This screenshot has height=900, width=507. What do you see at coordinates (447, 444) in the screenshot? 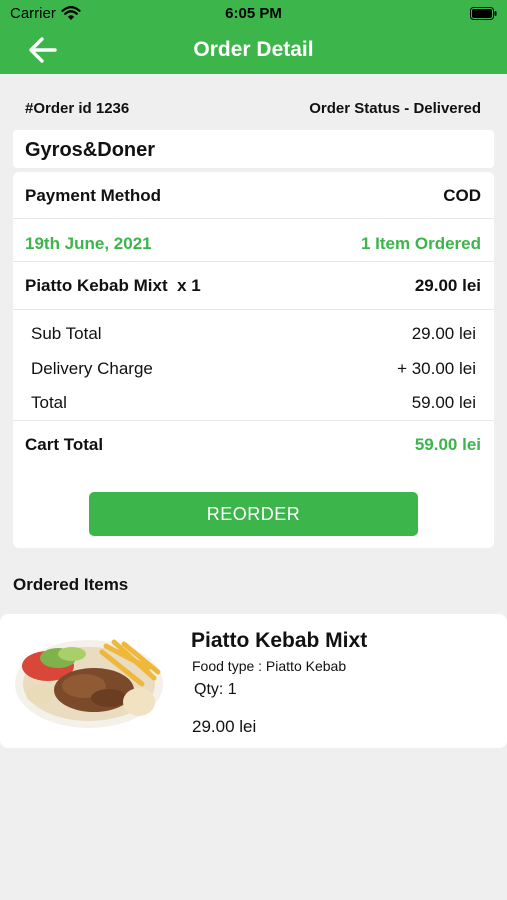
I see `cart-total-value: 59.00 lei` at bounding box center [447, 444].